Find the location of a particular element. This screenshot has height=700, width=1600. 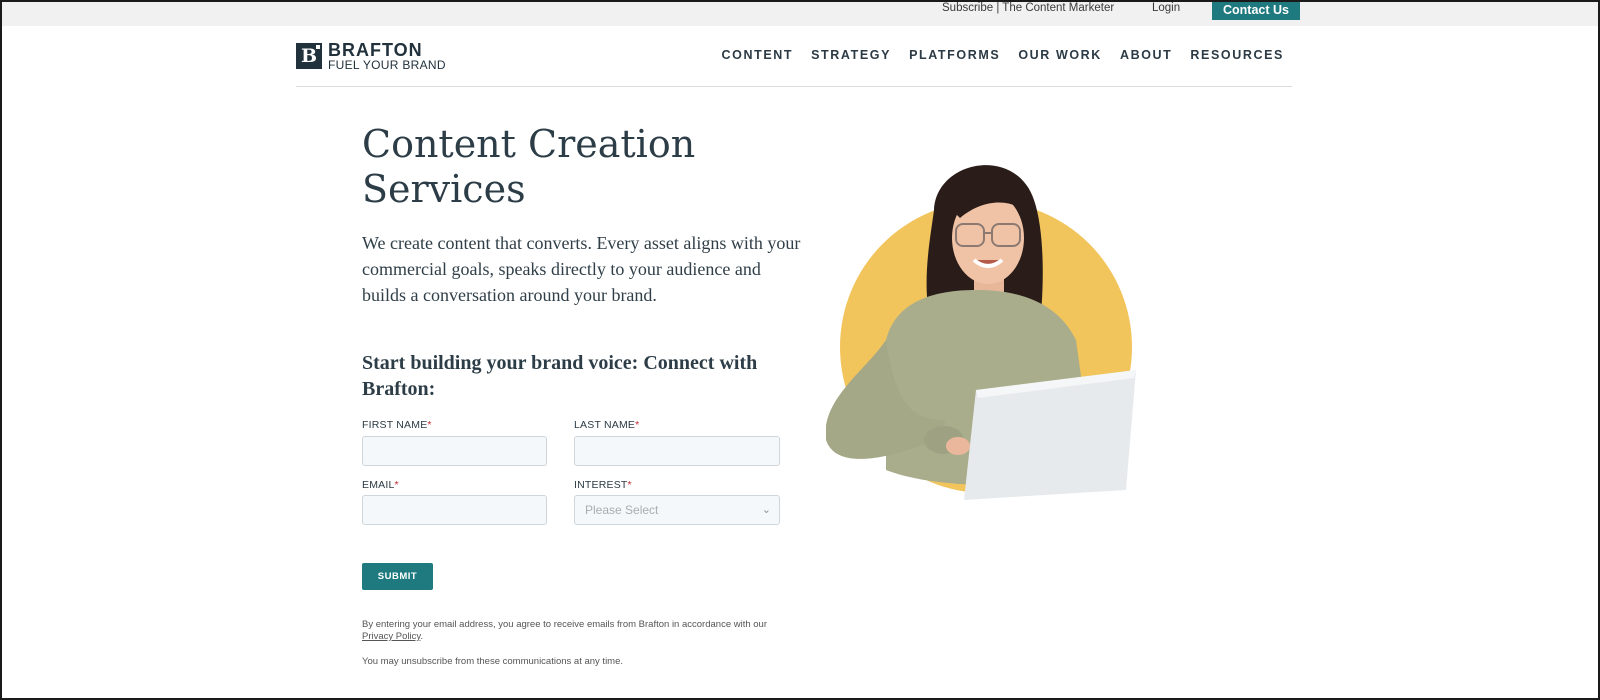

email-field is located at coordinates (454, 510).